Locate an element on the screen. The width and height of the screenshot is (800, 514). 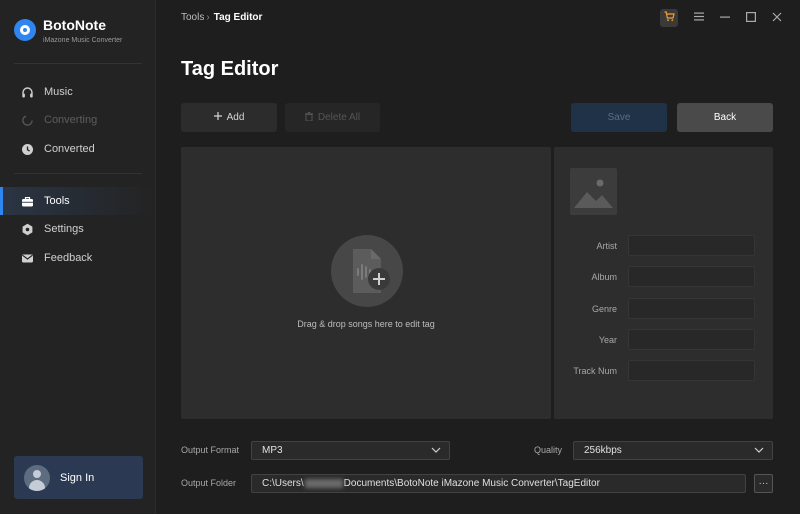
sidebar-item-settings: Settings is located at coordinates (77, 229).